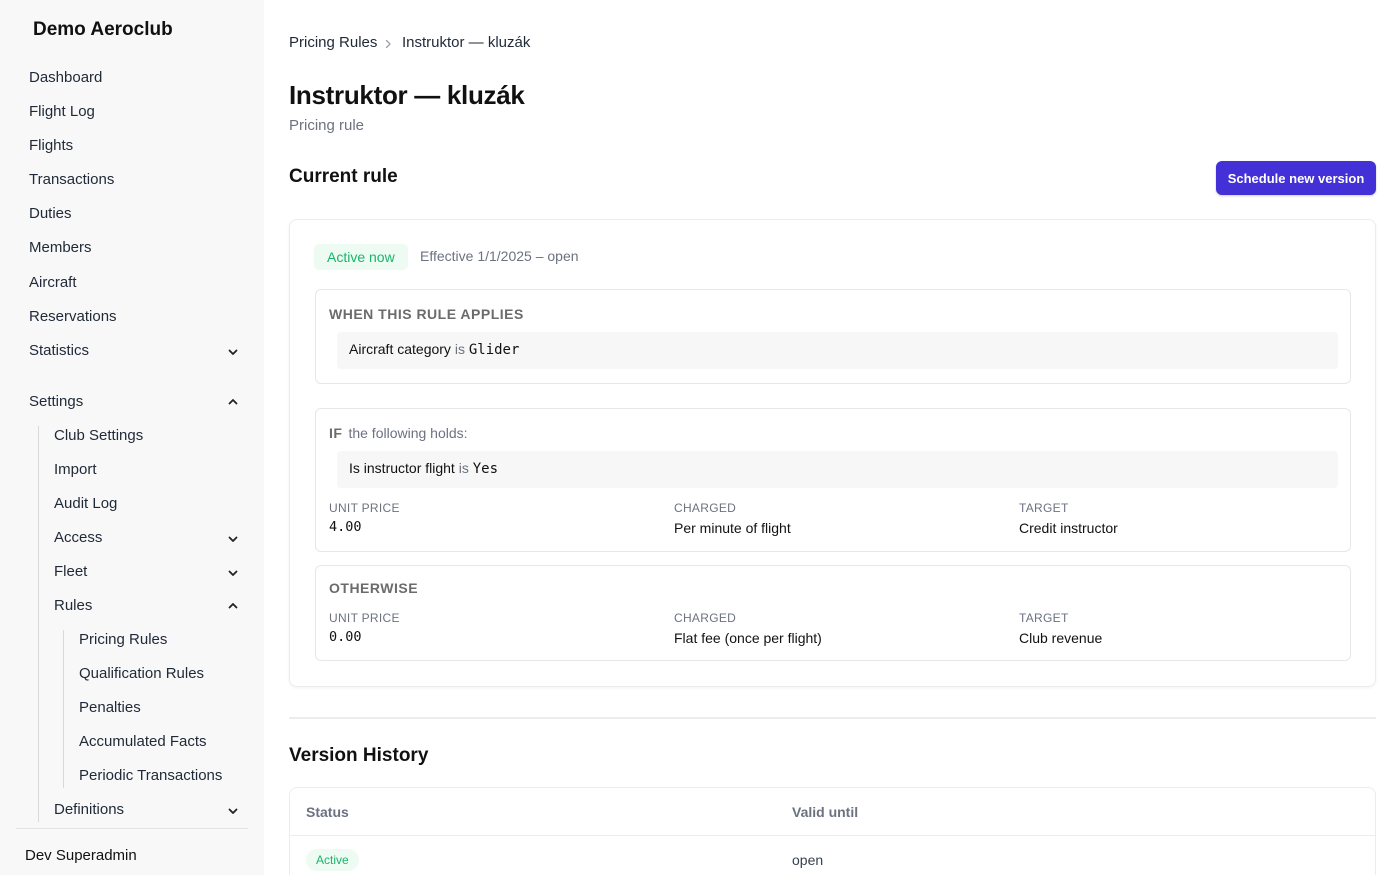  I want to click on version-history-heading: Version History, so click(359, 755).